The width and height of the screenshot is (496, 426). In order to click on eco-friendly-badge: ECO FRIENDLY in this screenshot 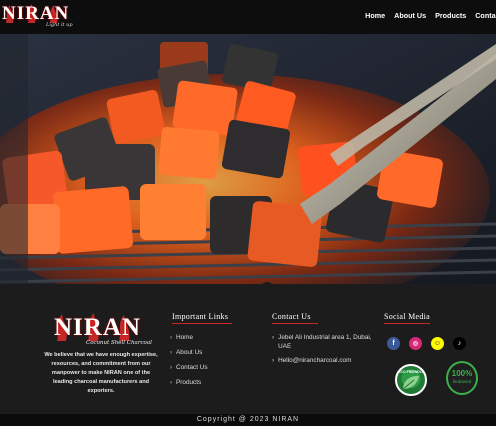, I will do `click(411, 380)`.